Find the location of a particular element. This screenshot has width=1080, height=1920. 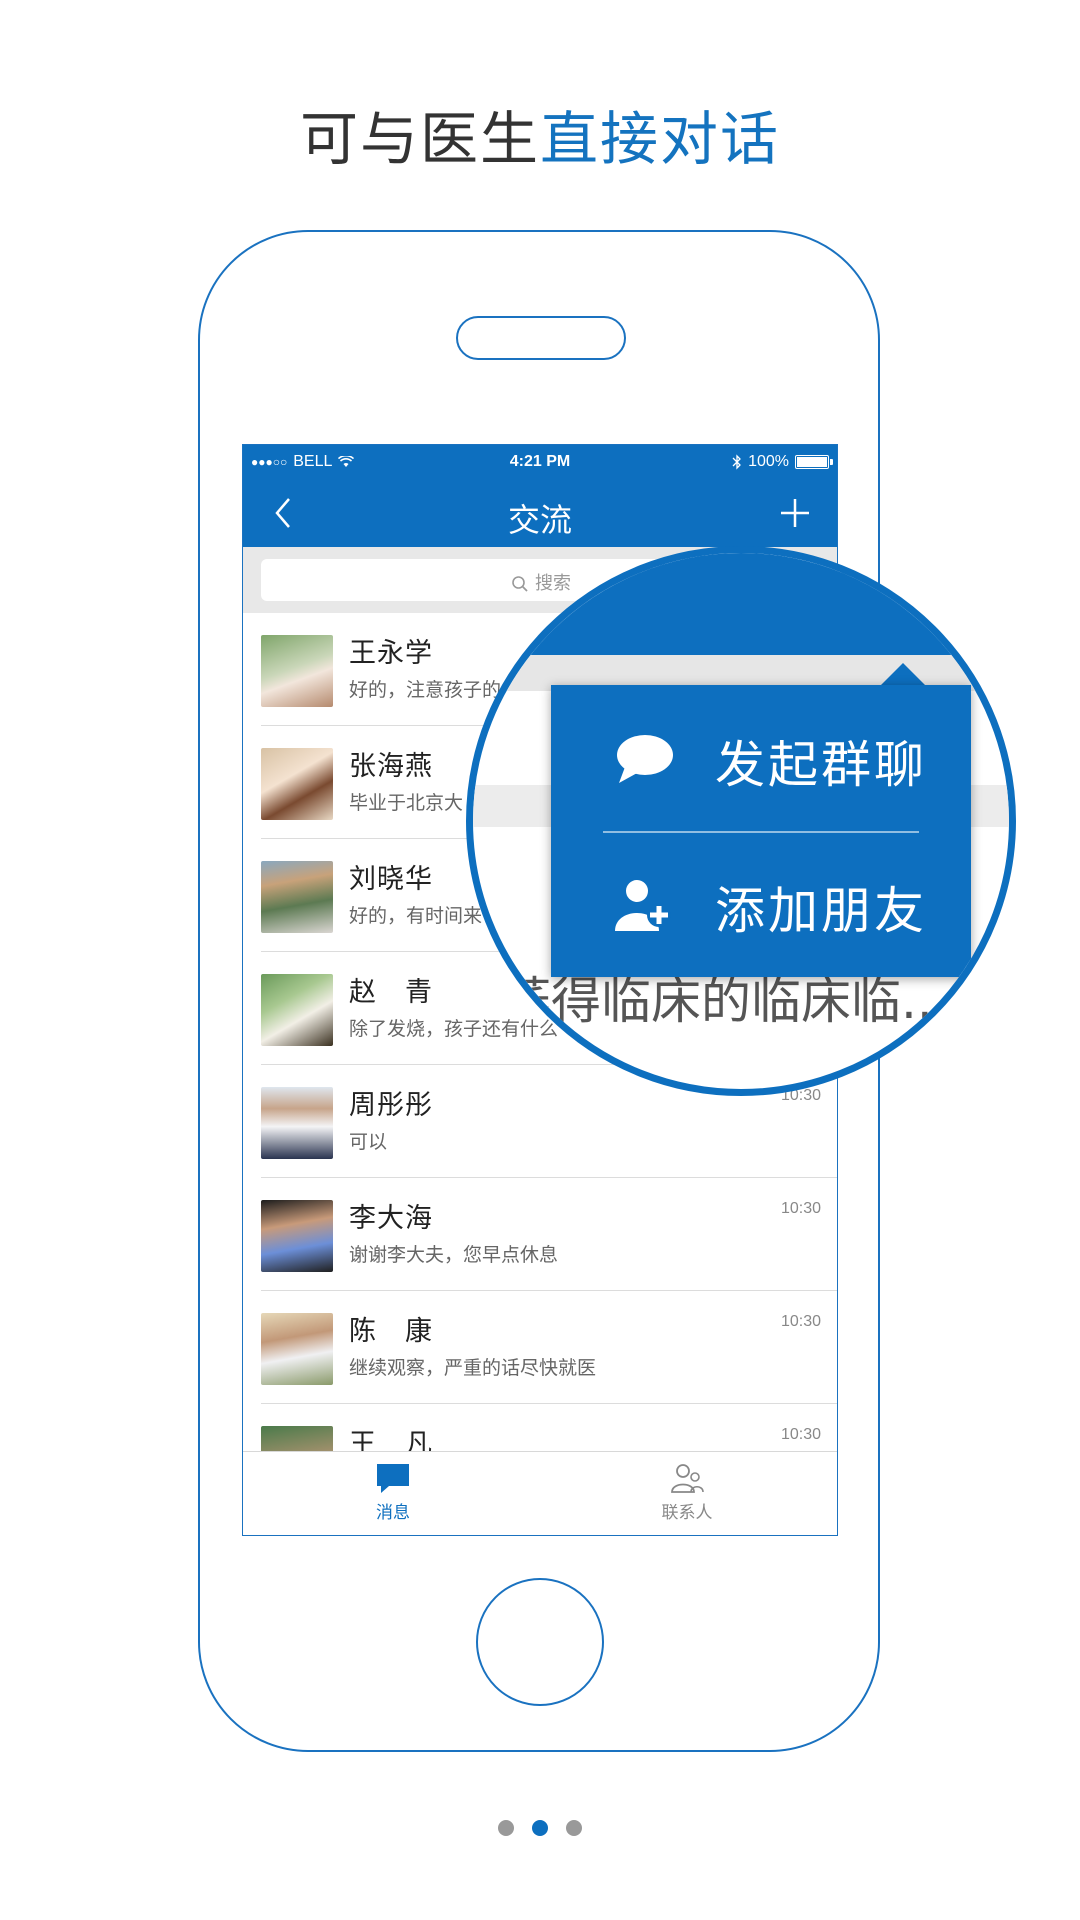

status-bar: ●●●○○ BELL 4:21 PM 100% is located at coordinates (540, 462).